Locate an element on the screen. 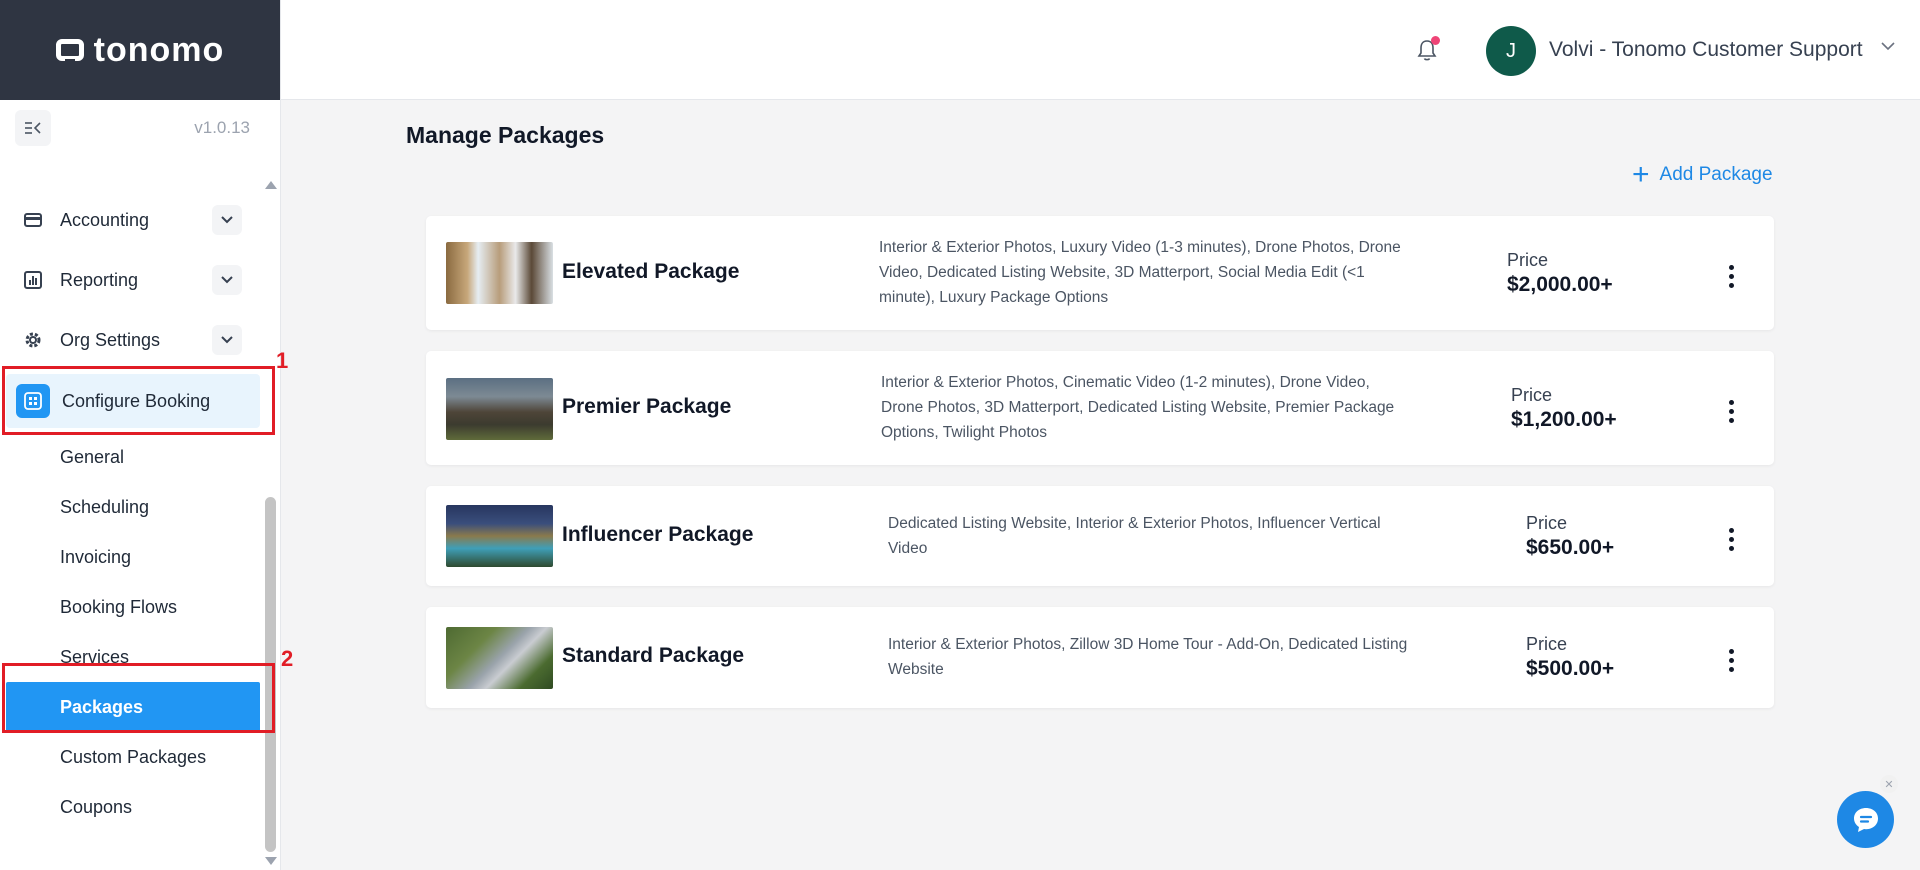  sidebar-scrollbar is located at coordinates (271, 520).